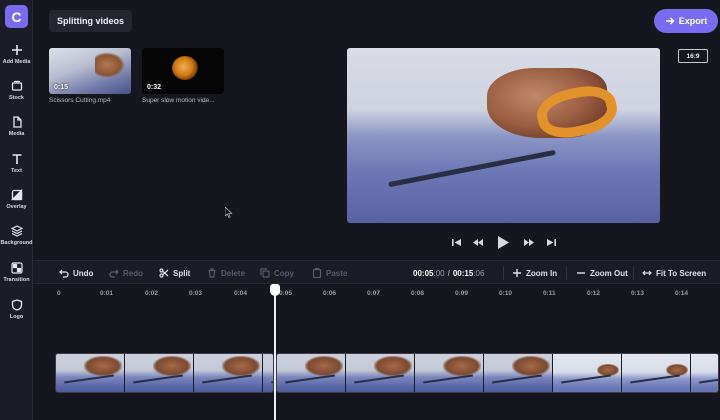  I want to click on skip-to-start-button, so click(456, 242).